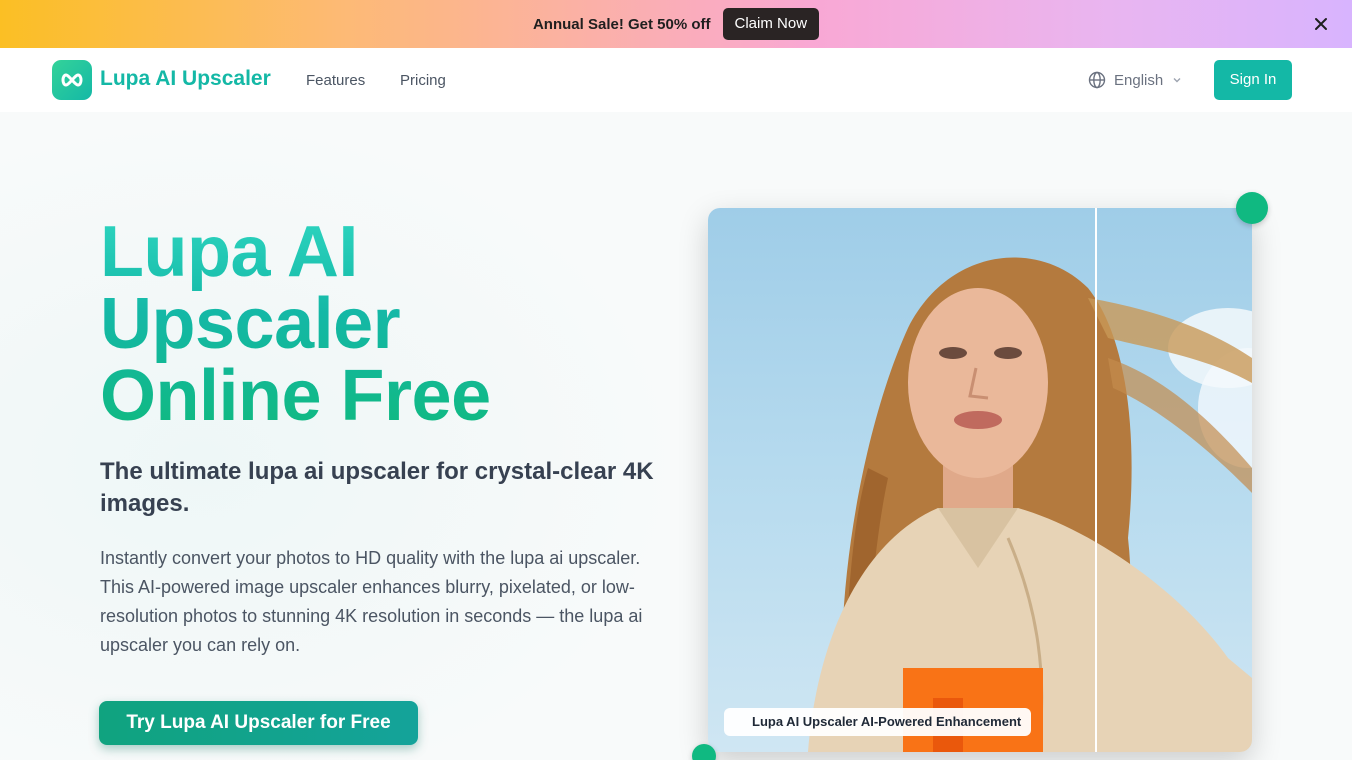 The image size is (1352, 760). Describe the element at coordinates (229, 252) in the screenshot. I see `hero-title-line-1: Lupa AI` at that location.